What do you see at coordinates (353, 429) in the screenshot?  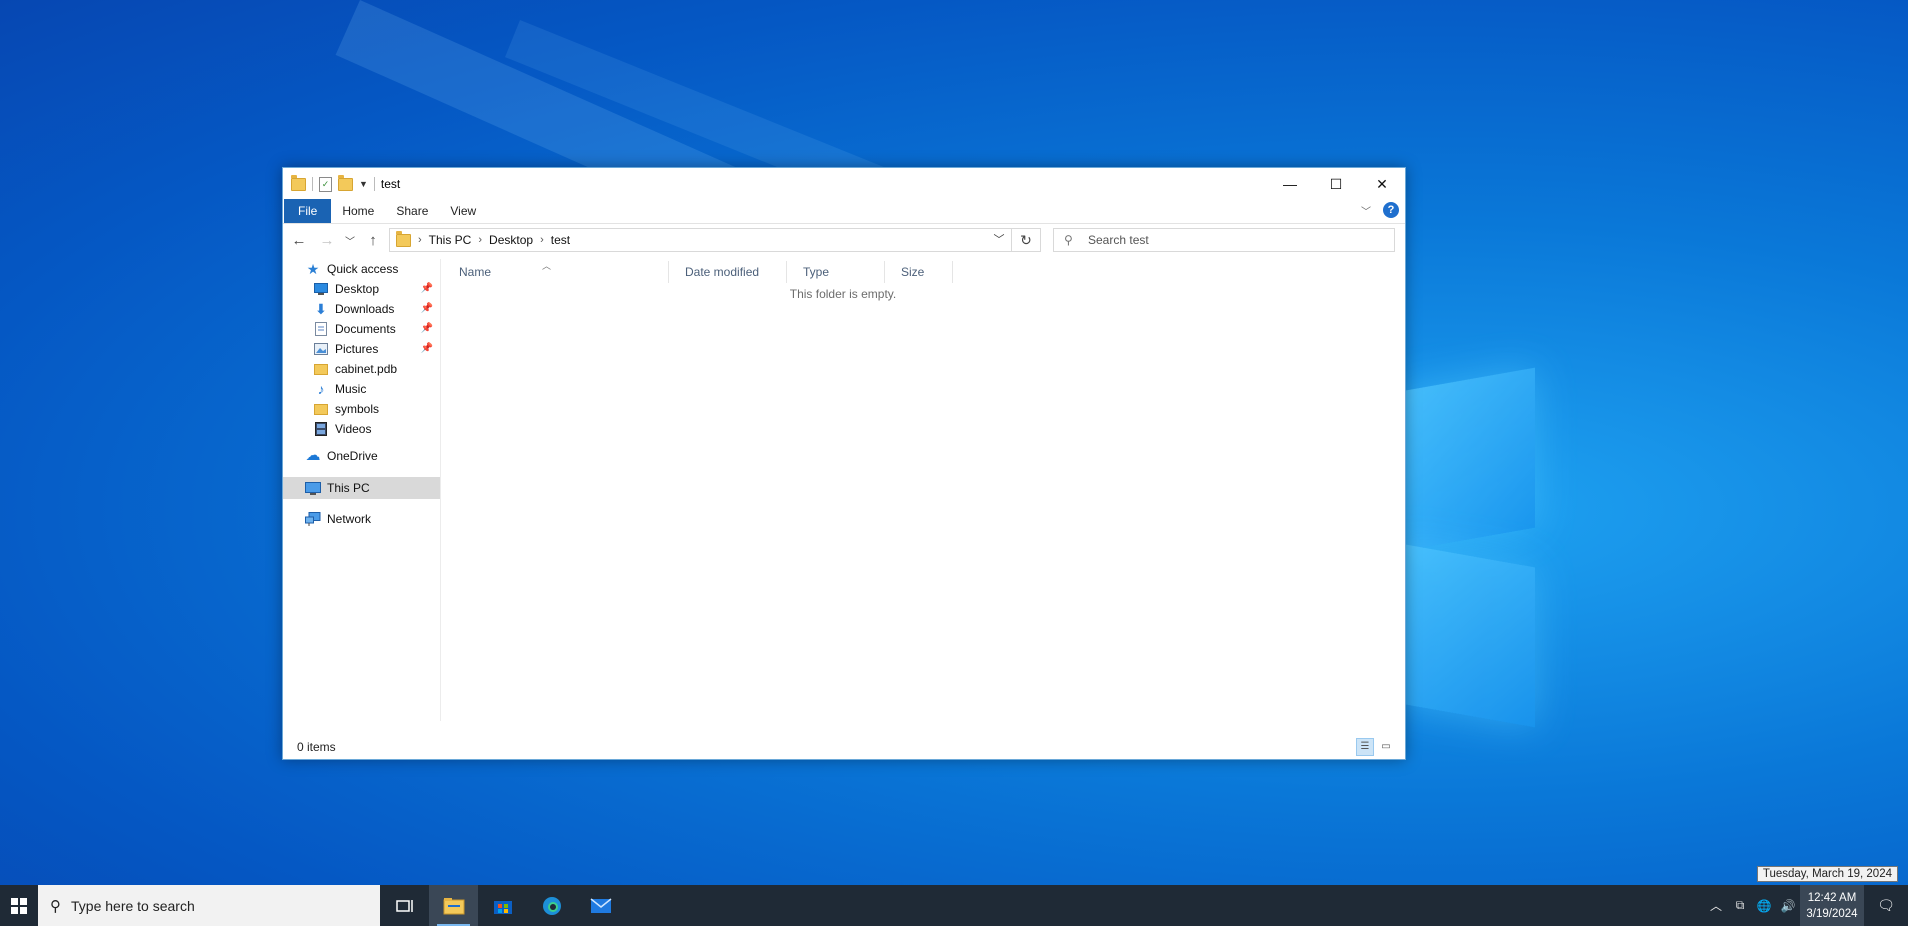 I see `nav-label: Videos` at bounding box center [353, 429].